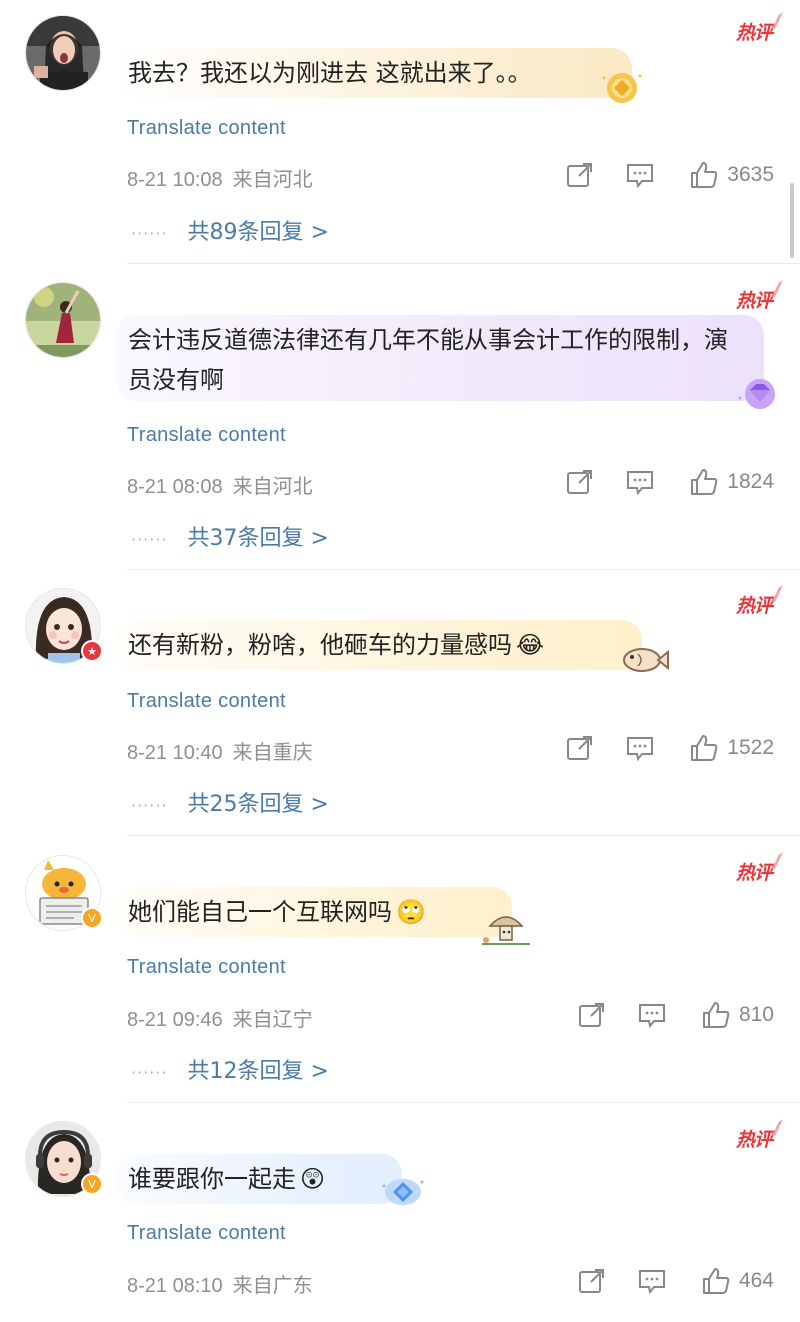 The image size is (800, 1322). I want to click on comment-actions: 810, so click(675, 1015).